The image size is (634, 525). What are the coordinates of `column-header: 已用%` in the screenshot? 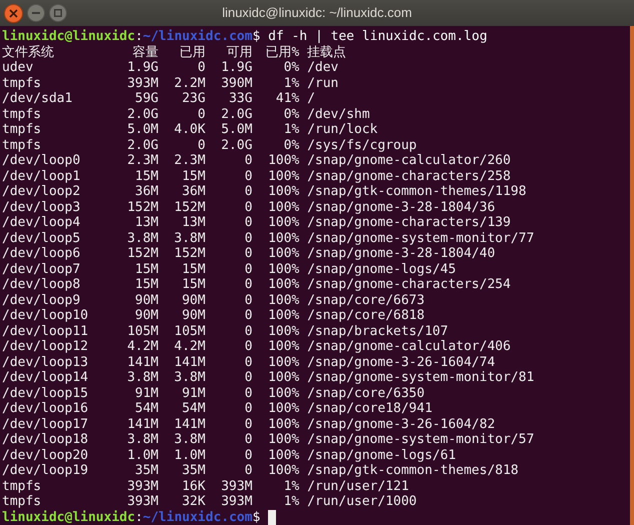 It's located at (282, 52).